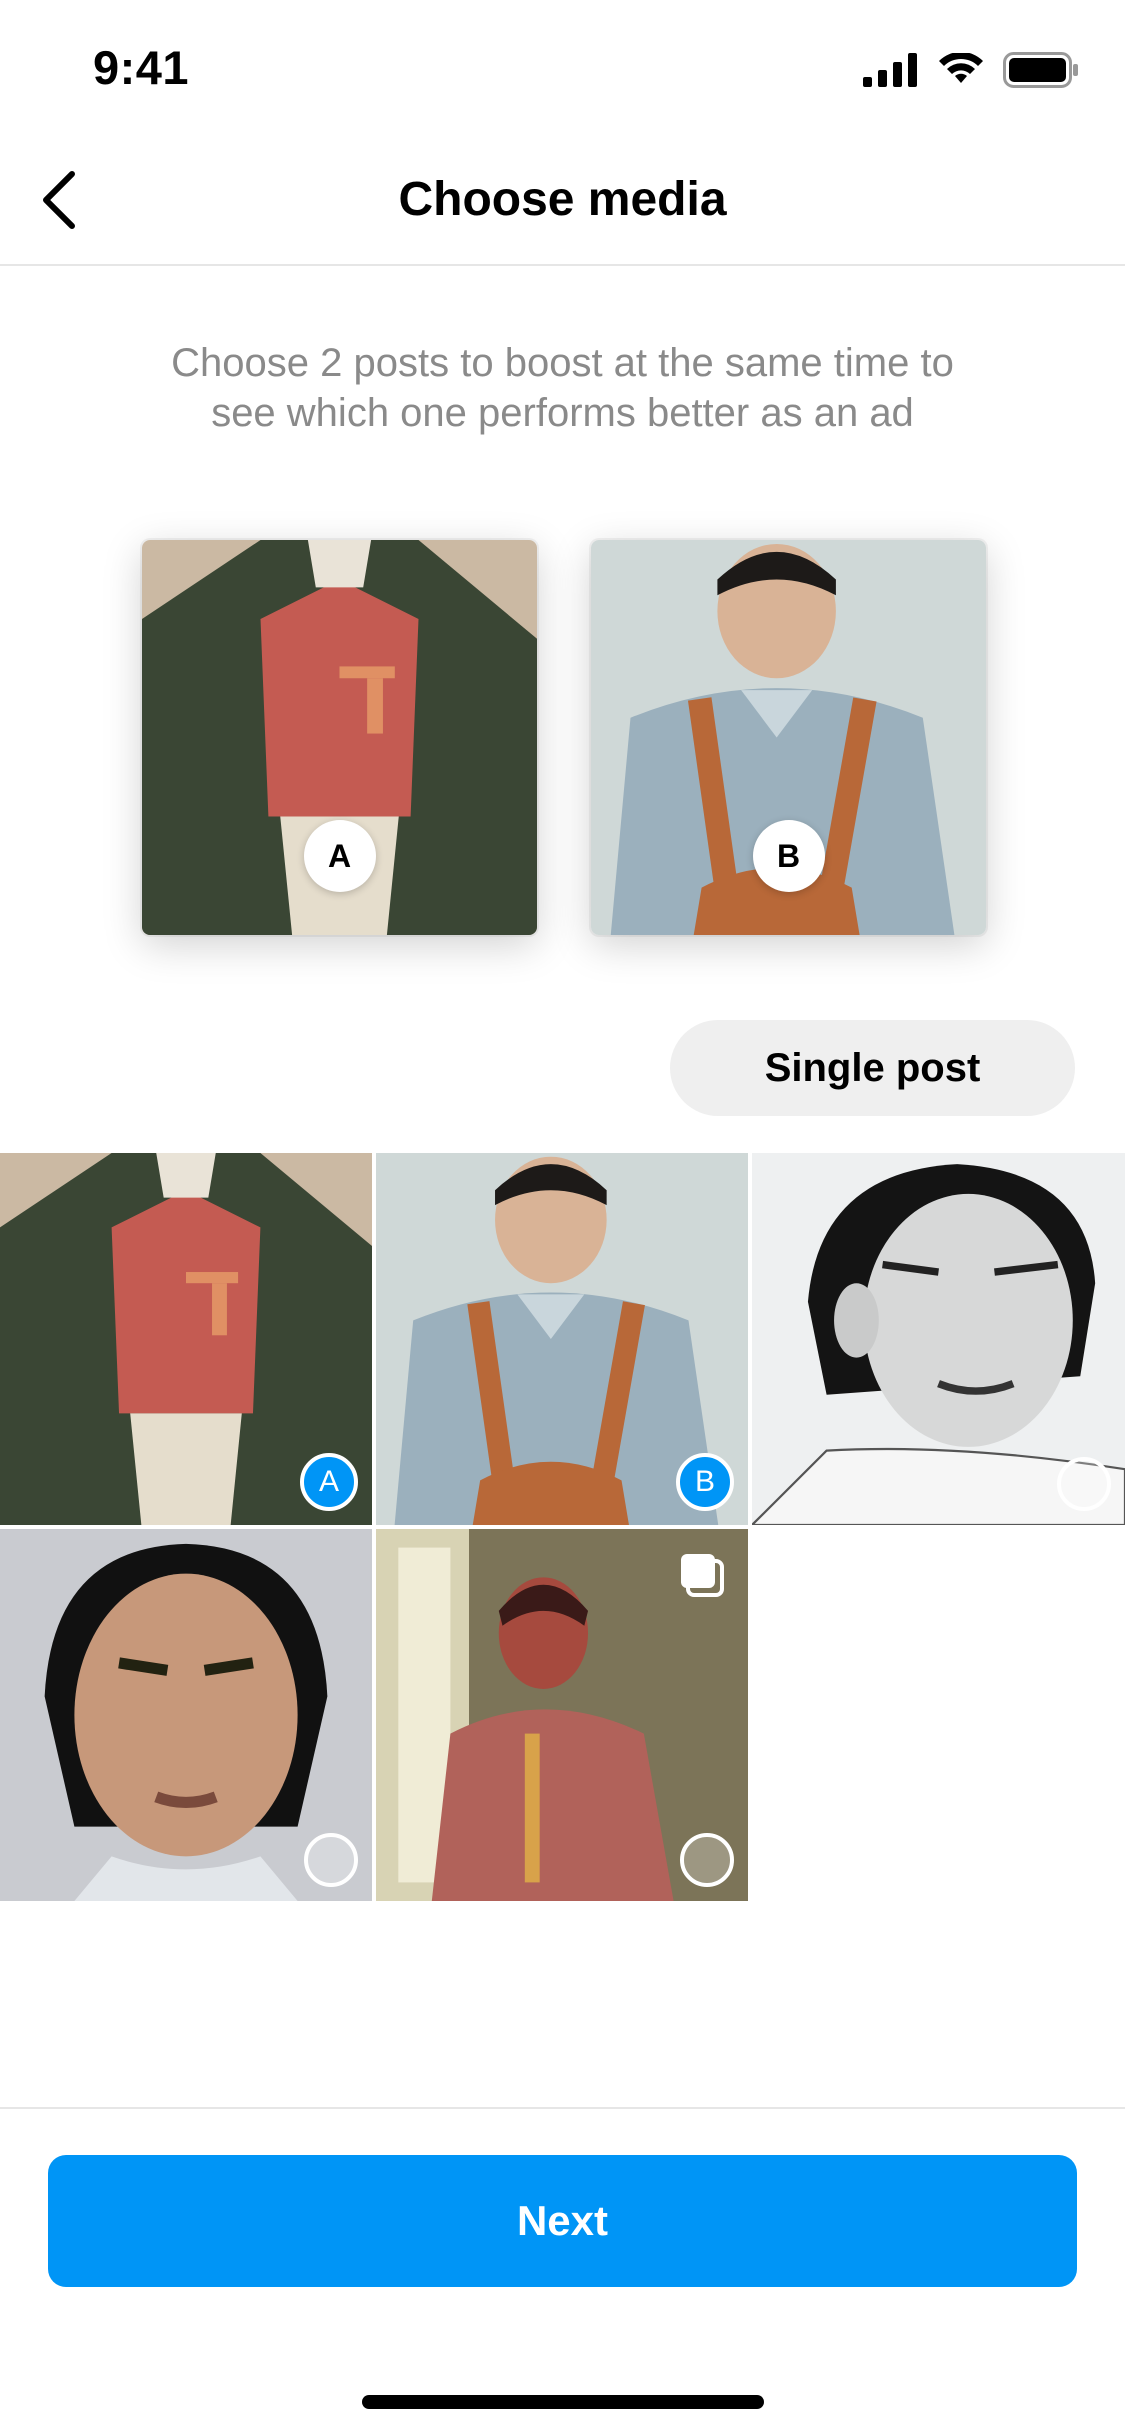 This screenshot has width=1125, height=2436. I want to click on wifi-icon, so click(961, 68).